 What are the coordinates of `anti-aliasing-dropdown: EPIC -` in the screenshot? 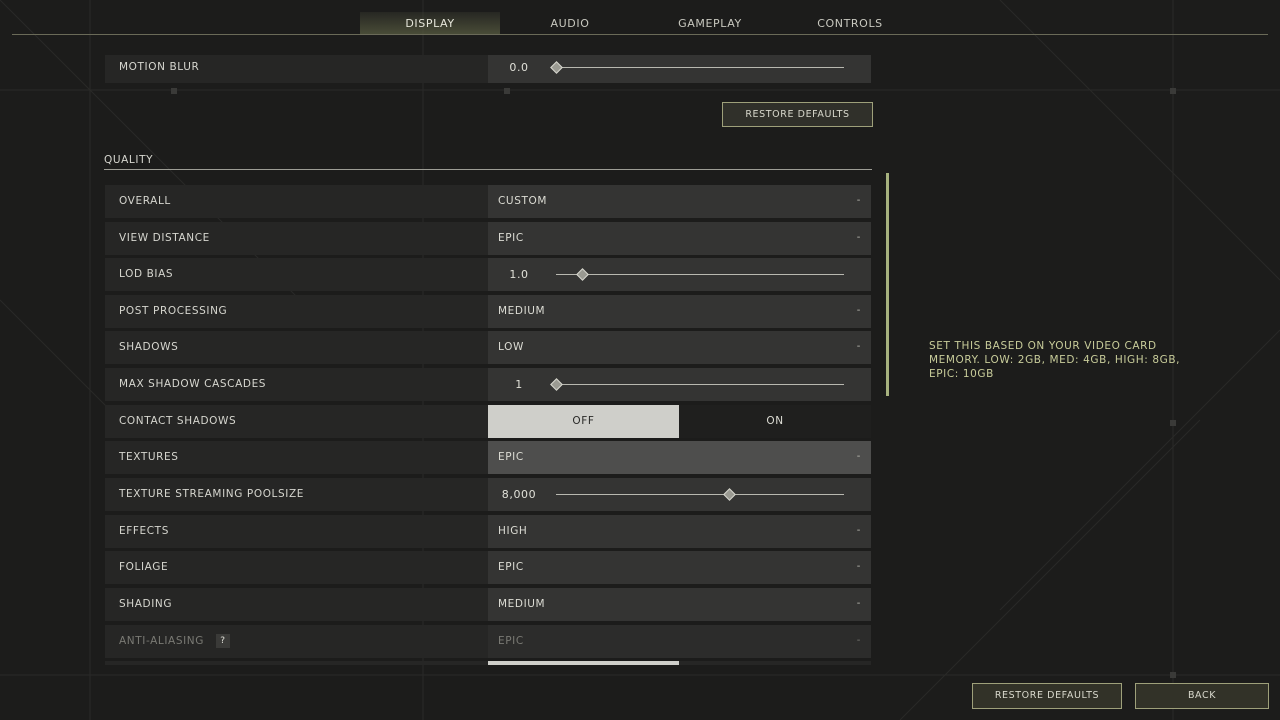 It's located at (679, 641).